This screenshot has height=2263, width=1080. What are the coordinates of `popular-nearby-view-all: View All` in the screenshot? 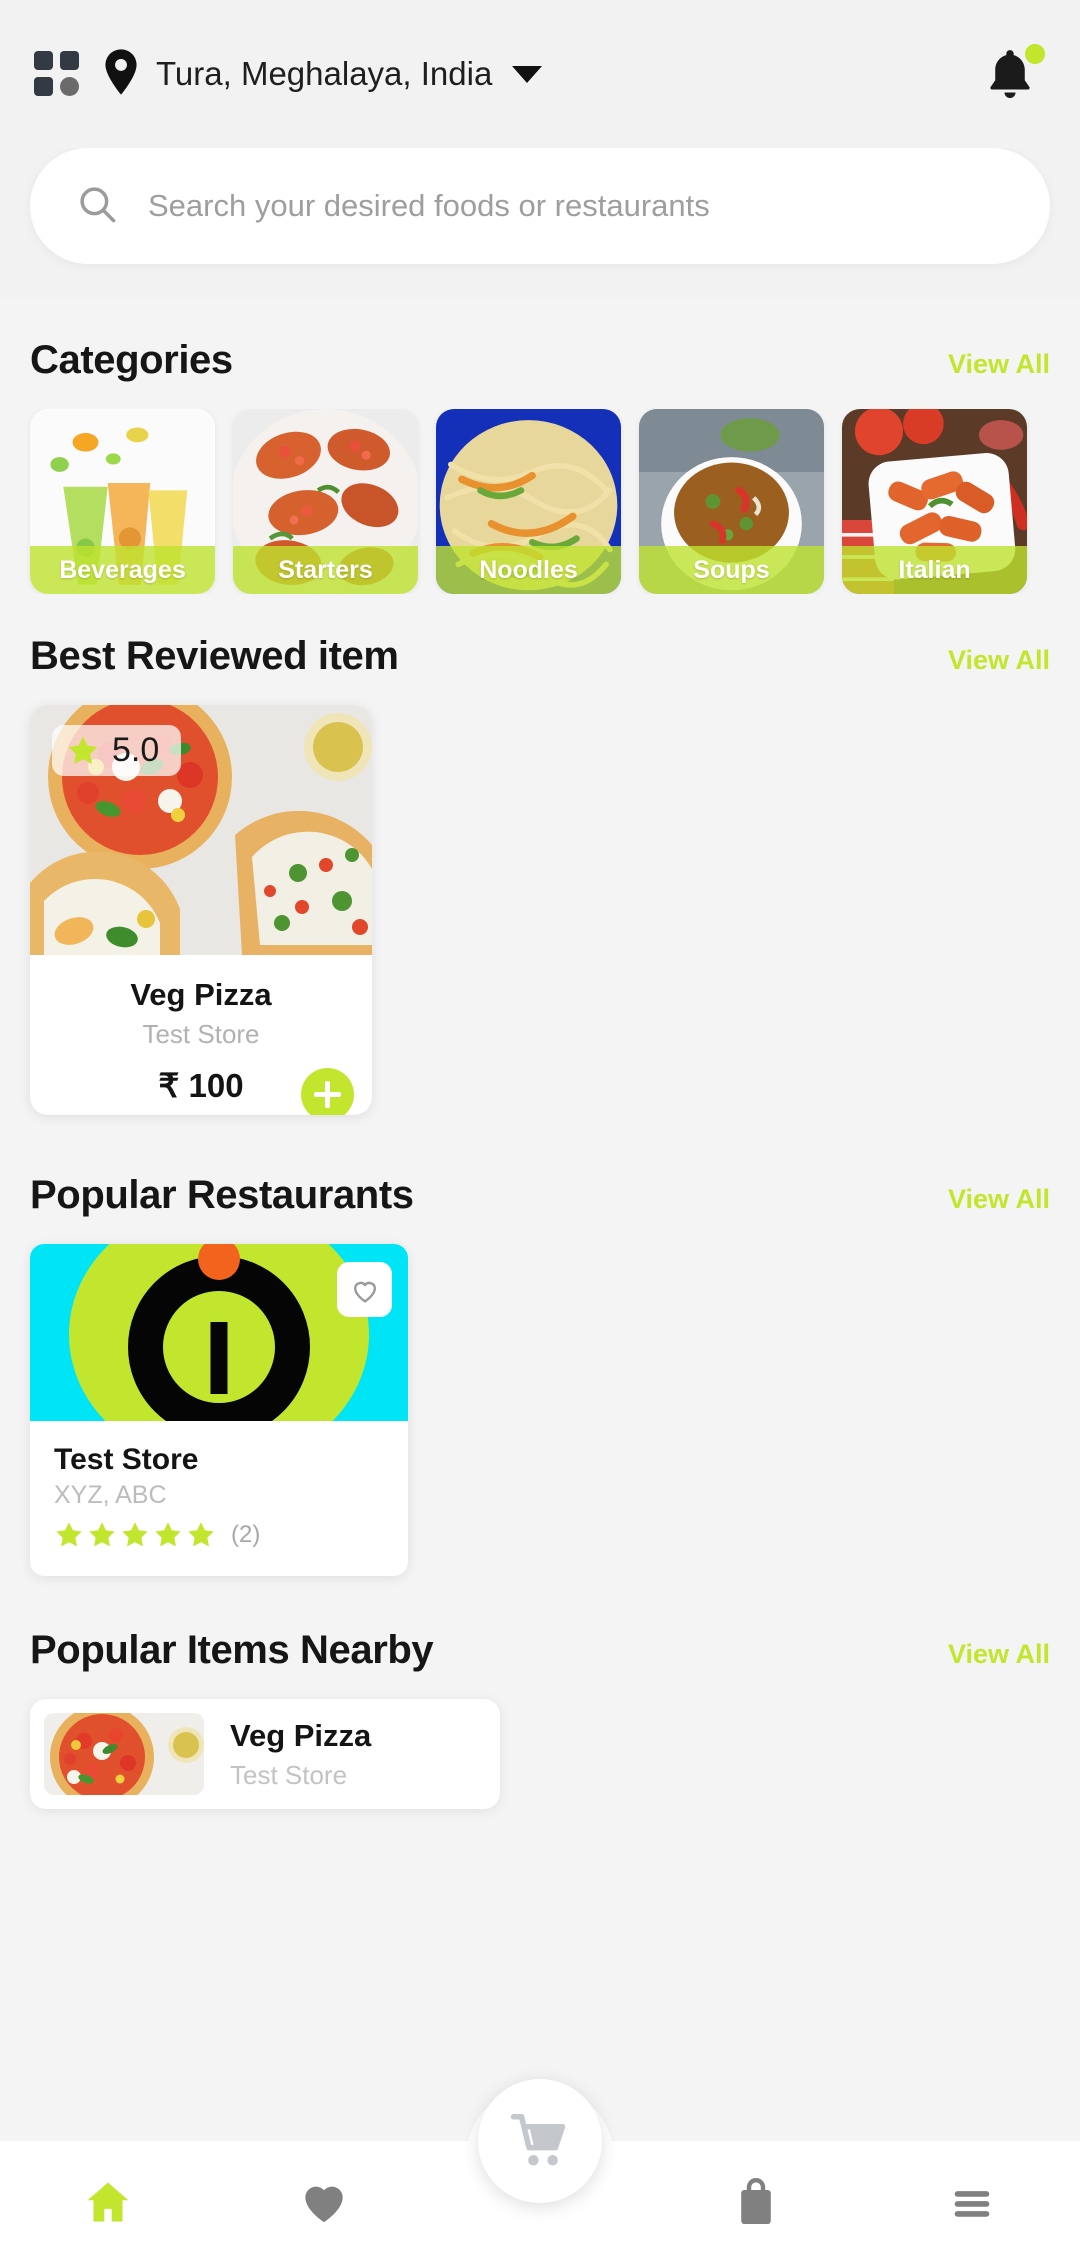 It's located at (999, 1654).